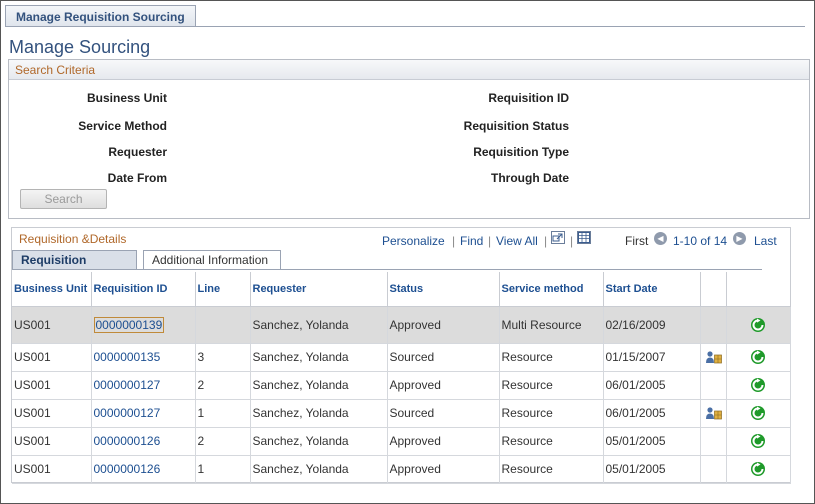  Describe the element at coordinates (73, 239) in the screenshot. I see `grid-title: Requisition &Details` at that location.